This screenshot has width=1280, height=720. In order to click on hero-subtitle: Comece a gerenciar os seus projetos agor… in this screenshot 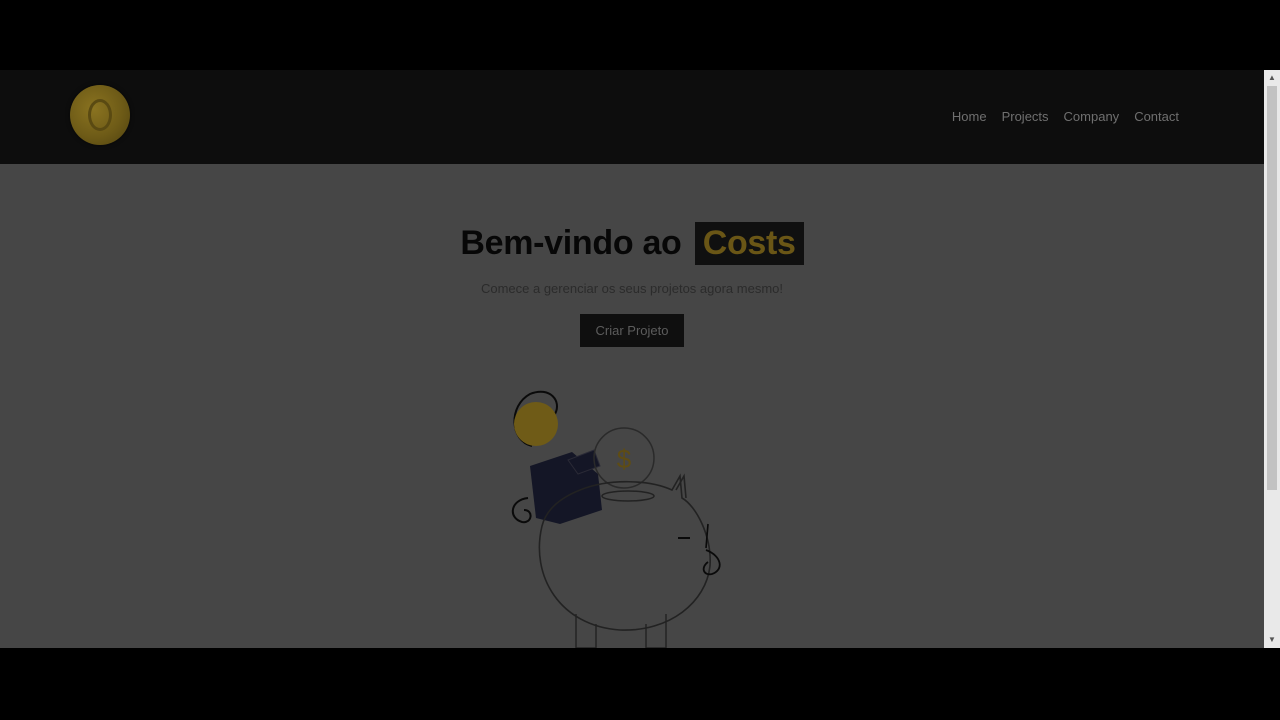, I will do `click(632, 288)`.